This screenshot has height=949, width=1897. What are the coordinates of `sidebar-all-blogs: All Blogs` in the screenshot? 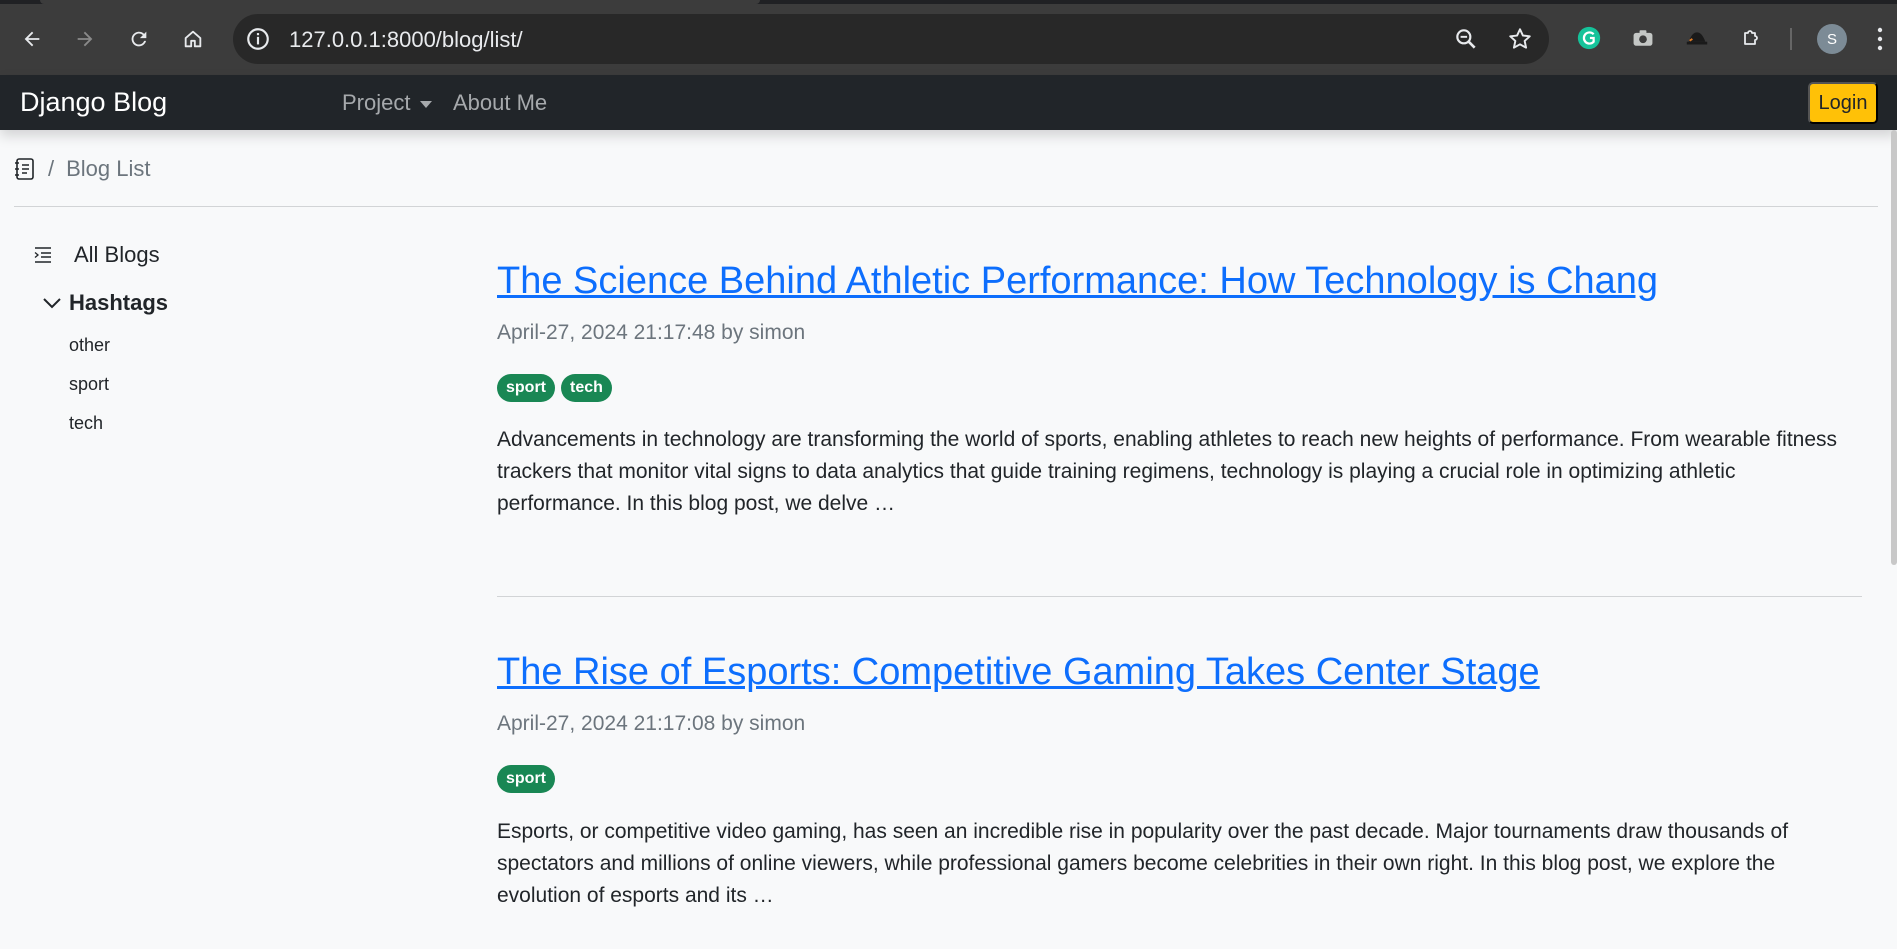 It's located at (96, 255).